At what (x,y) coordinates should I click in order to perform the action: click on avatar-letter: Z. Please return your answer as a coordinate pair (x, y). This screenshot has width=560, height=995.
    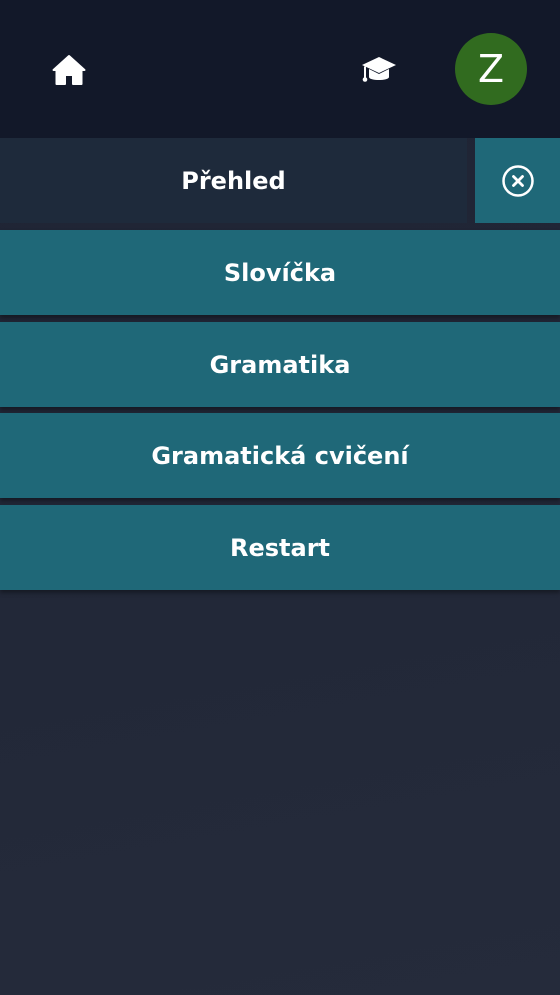
    Looking at the image, I should click on (491, 69).